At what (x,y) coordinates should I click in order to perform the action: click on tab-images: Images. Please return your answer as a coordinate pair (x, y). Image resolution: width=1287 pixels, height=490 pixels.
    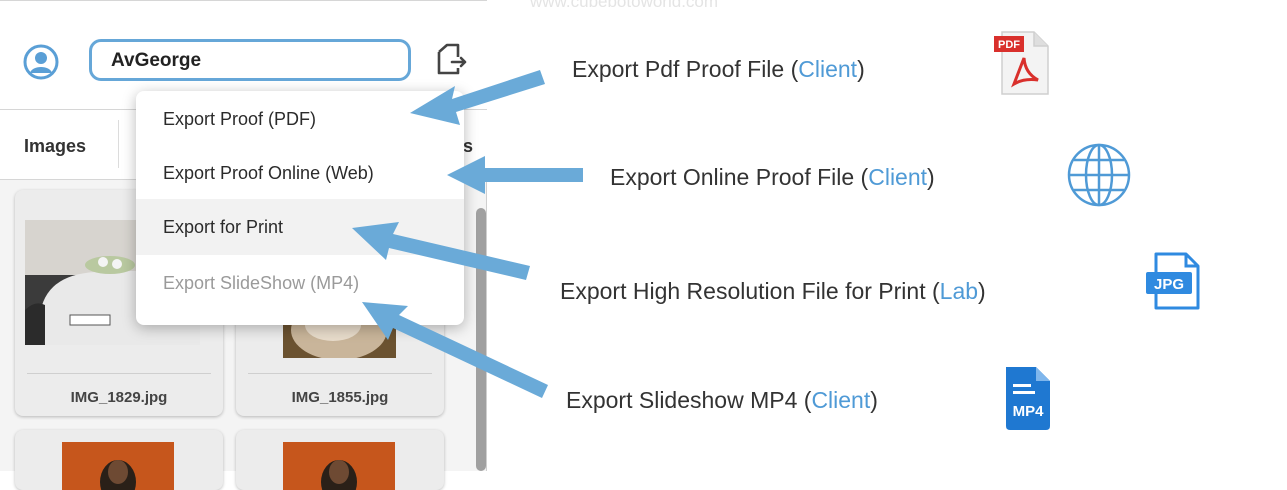
    Looking at the image, I should click on (55, 146).